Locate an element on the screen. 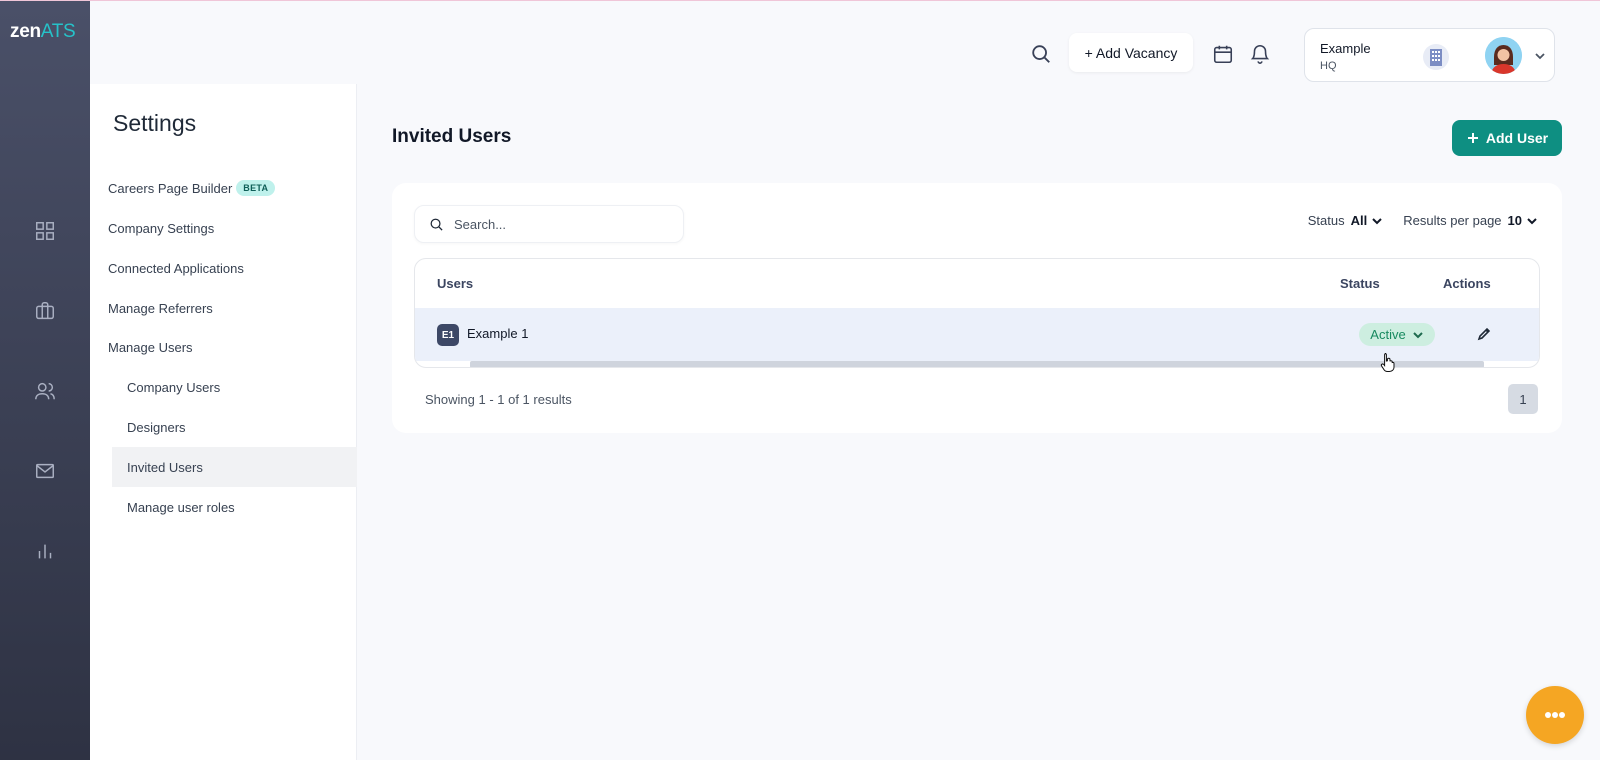  account-switcher: Example HQ is located at coordinates (1429, 55).